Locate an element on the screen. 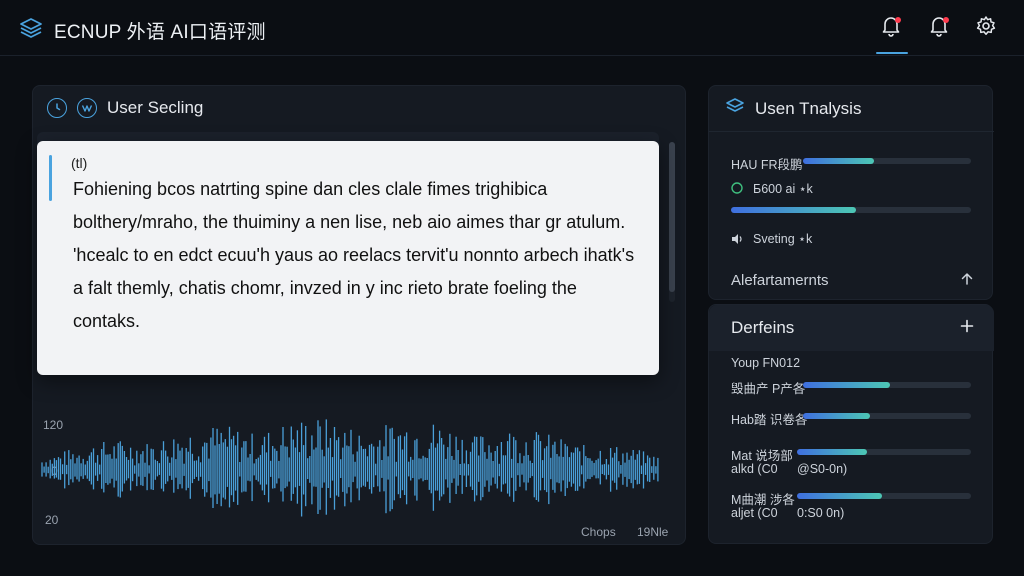  transcript-scrollbar is located at coordinates (672, 222).